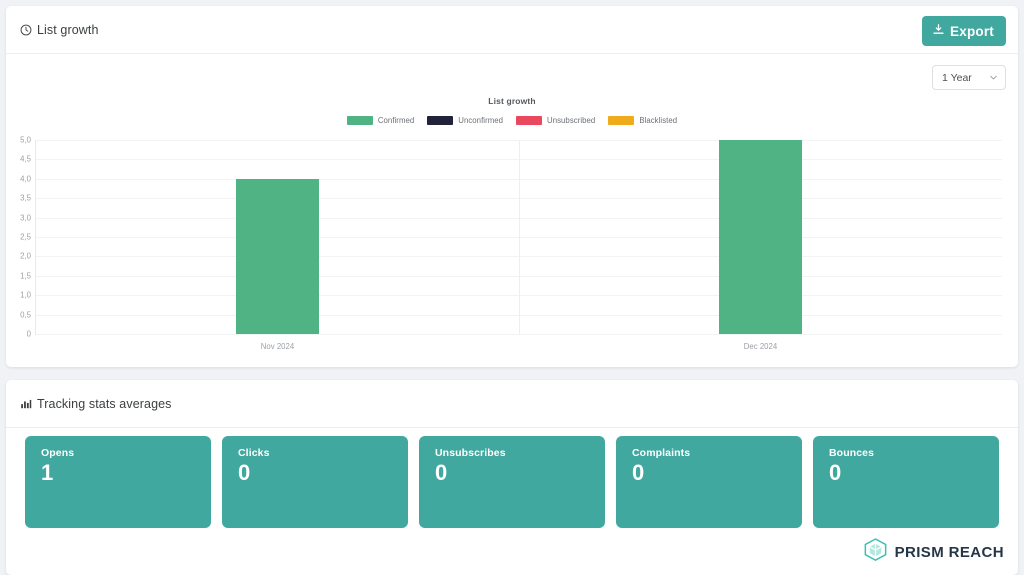 The image size is (1024, 575). What do you see at coordinates (957, 77) in the screenshot?
I see `time-range-value: 1 Year` at bounding box center [957, 77].